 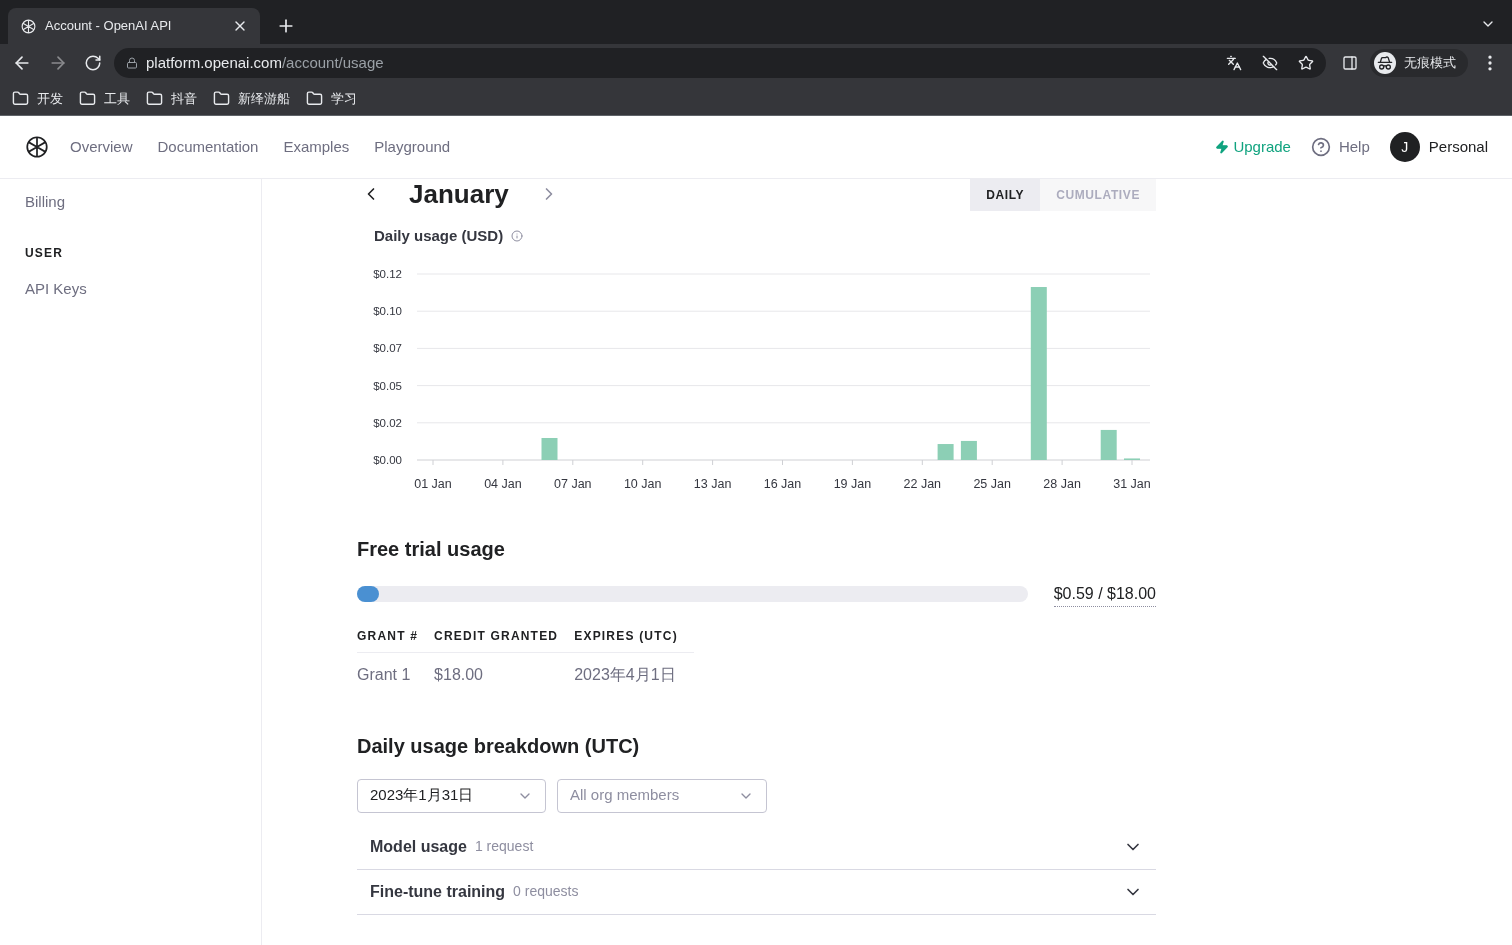 What do you see at coordinates (387, 273) in the screenshot?
I see `y-axis-label: $0.12` at bounding box center [387, 273].